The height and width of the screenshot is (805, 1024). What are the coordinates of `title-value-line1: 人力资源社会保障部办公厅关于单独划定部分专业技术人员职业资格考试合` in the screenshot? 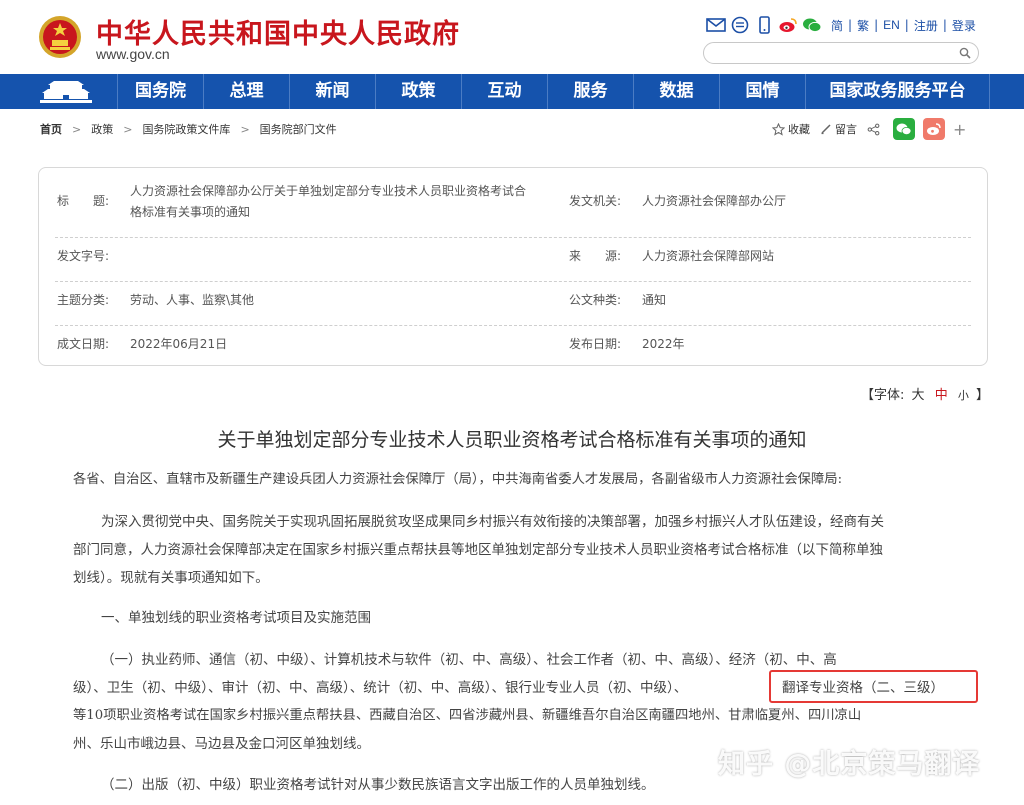 It's located at (328, 191).